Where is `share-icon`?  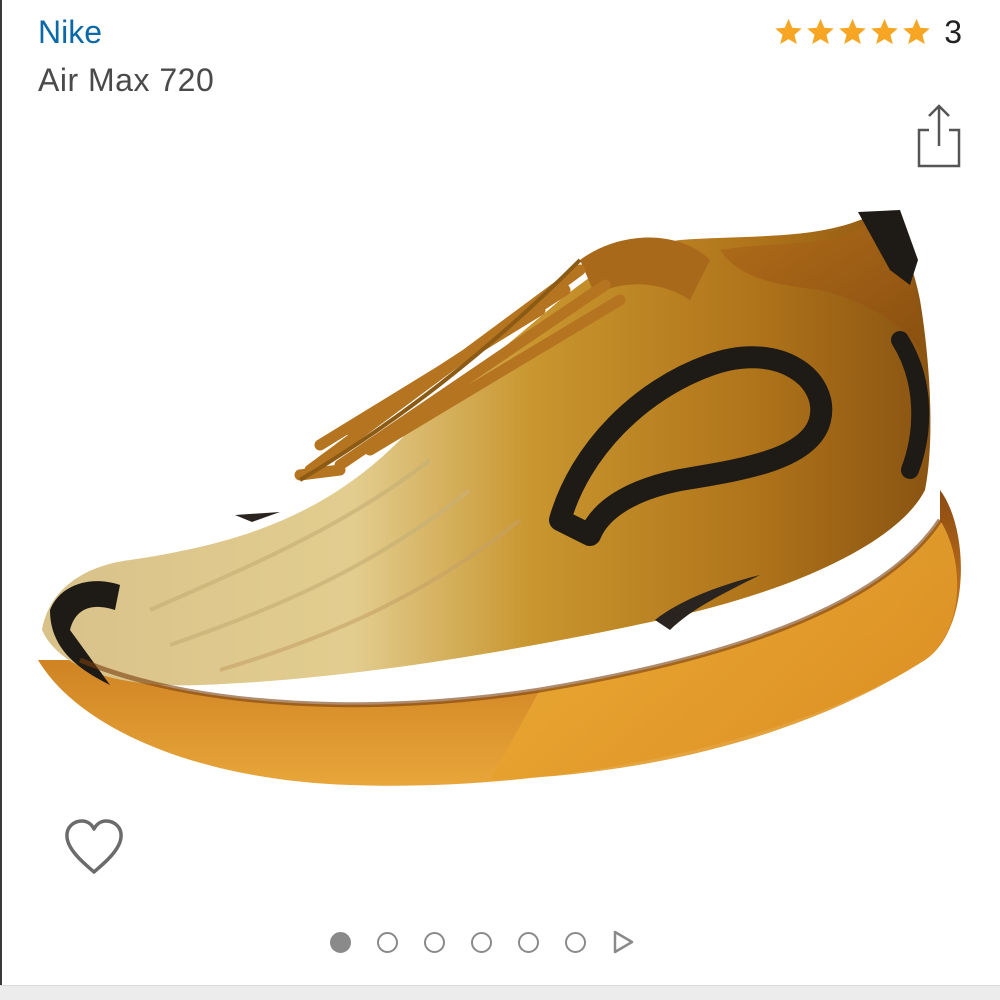 share-icon is located at coordinates (939, 134).